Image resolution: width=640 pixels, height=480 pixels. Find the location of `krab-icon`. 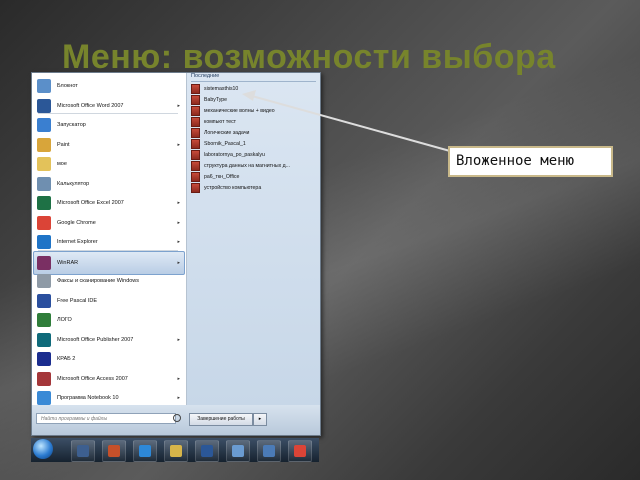

krab-icon is located at coordinates (44, 359).